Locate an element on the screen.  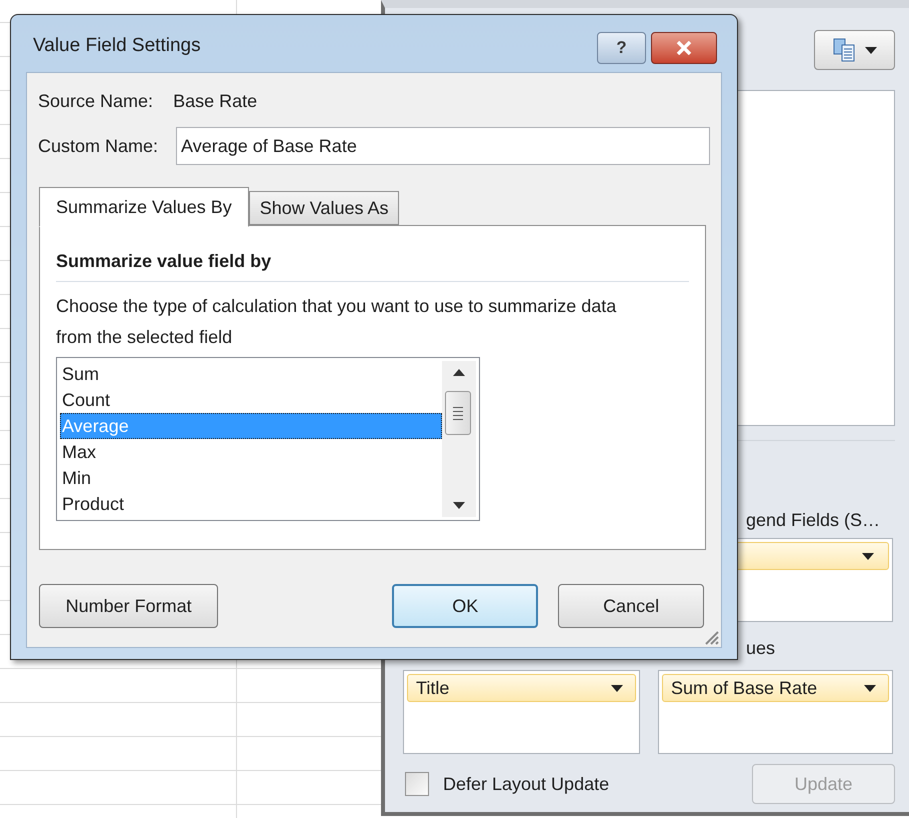
number-format-button: Number Format is located at coordinates (128, 606).